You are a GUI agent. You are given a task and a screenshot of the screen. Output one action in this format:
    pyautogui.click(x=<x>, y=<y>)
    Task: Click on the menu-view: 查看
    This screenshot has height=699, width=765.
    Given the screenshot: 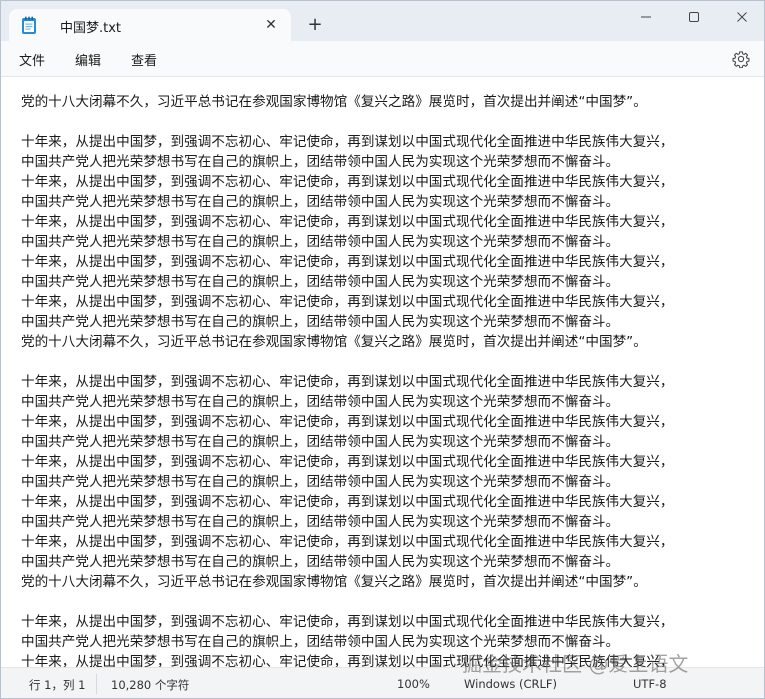 What is the action you would take?
    pyautogui.click(x=144, y=59)
    